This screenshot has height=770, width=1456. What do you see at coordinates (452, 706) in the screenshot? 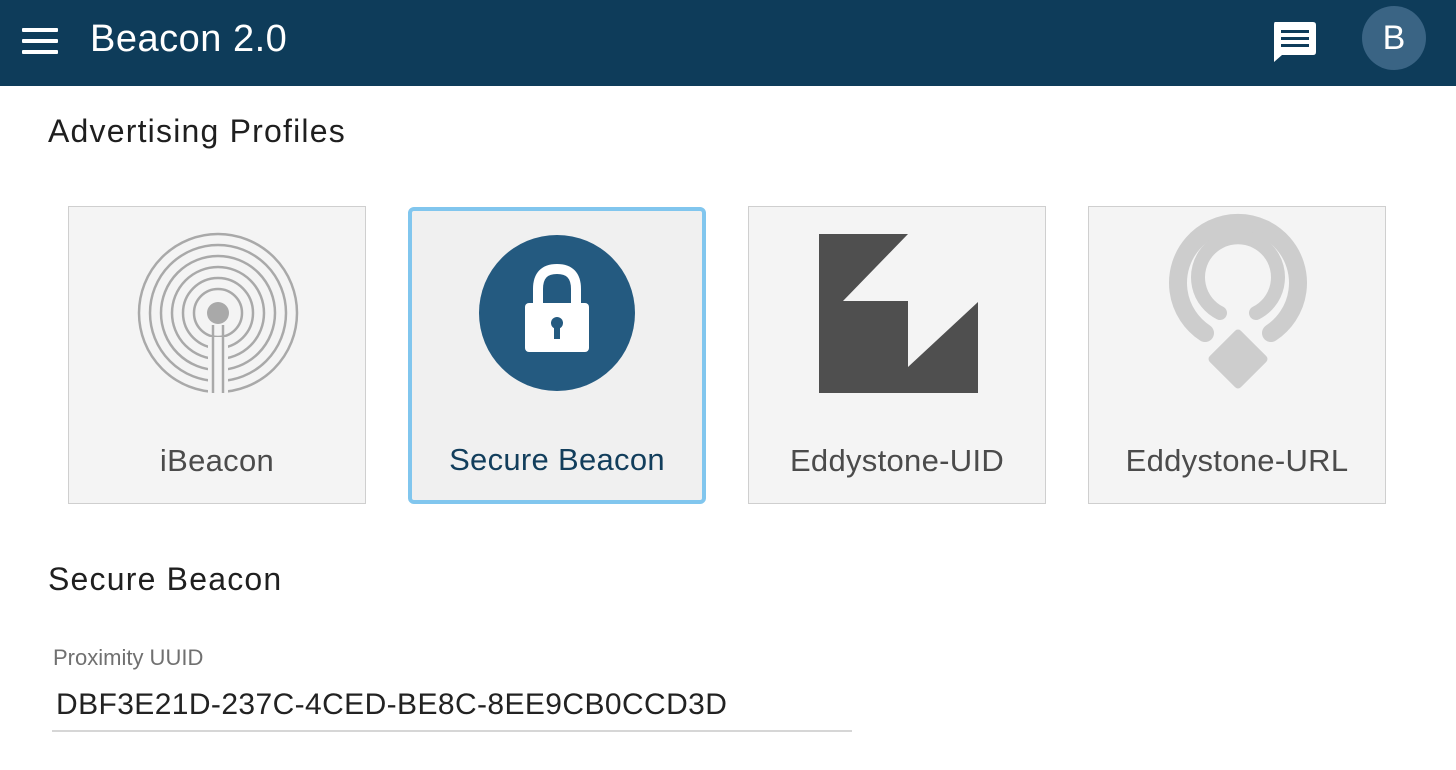
I see `uuid-input` at bounding box center [452, 706].